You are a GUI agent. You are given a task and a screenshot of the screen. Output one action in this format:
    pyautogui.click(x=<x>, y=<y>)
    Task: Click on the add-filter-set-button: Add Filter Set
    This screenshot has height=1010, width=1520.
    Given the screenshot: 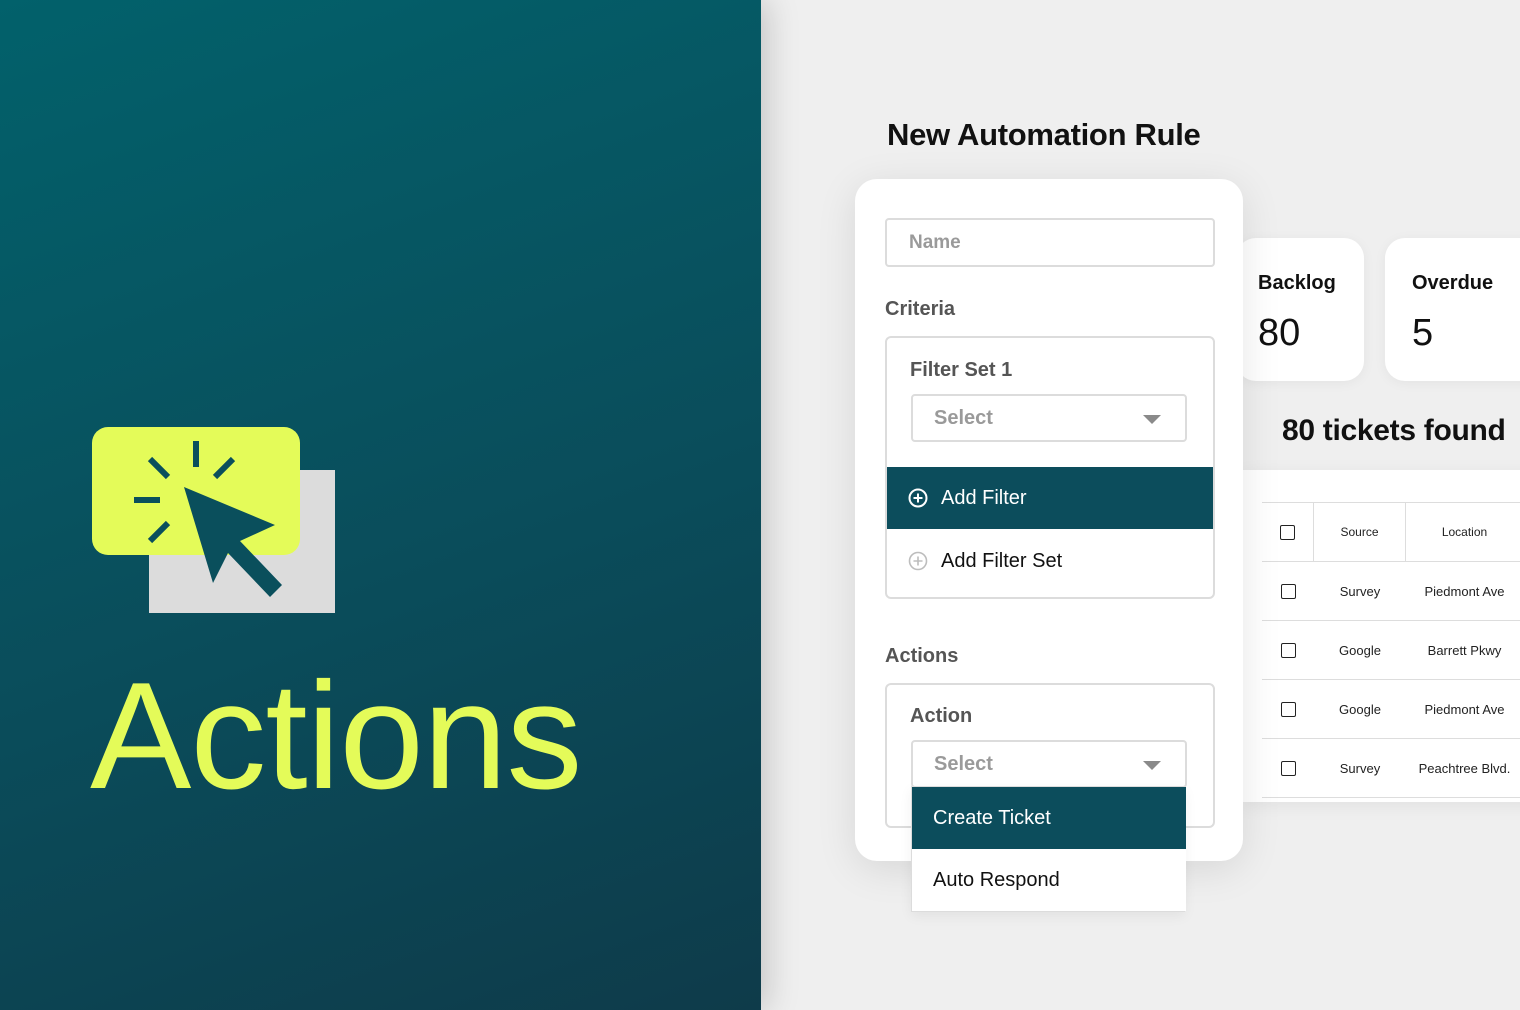 What is the action you would take?
    pyautogui.click(x=1050, y=561)
    